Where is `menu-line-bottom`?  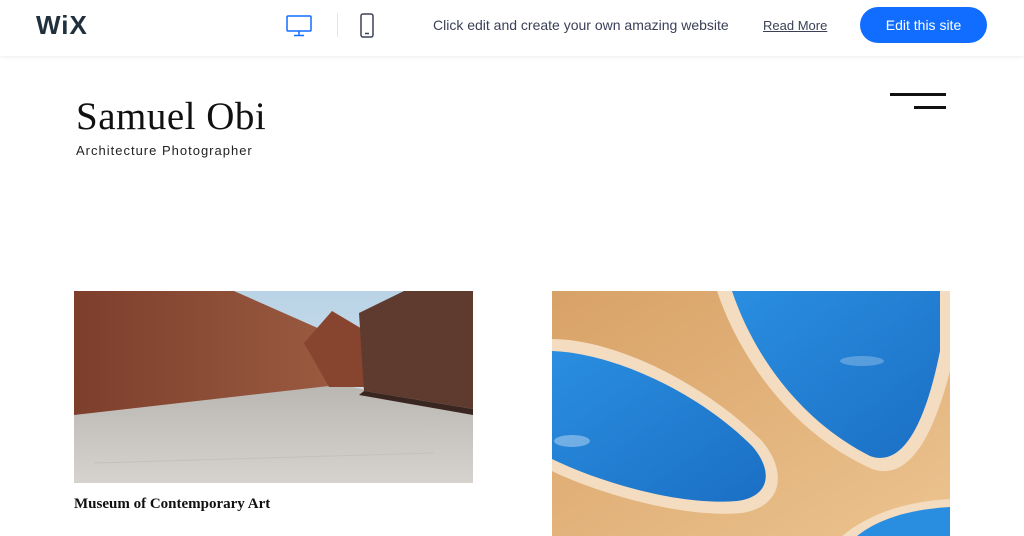 menu-line-bottom is located at coordinates (930, 107).